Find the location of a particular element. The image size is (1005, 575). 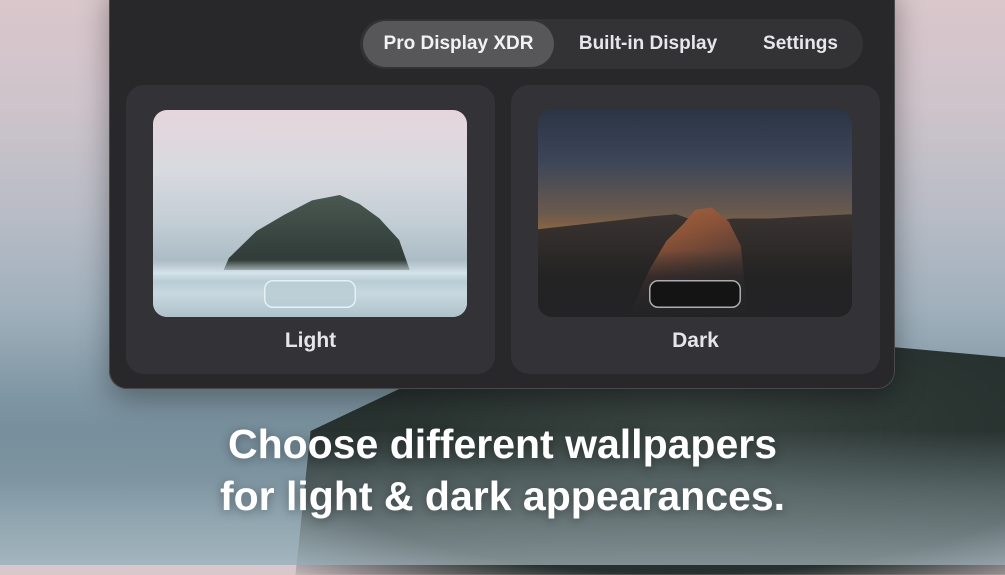

tab-built-in-display: Built-in Display is located at coordinates (648, 44).